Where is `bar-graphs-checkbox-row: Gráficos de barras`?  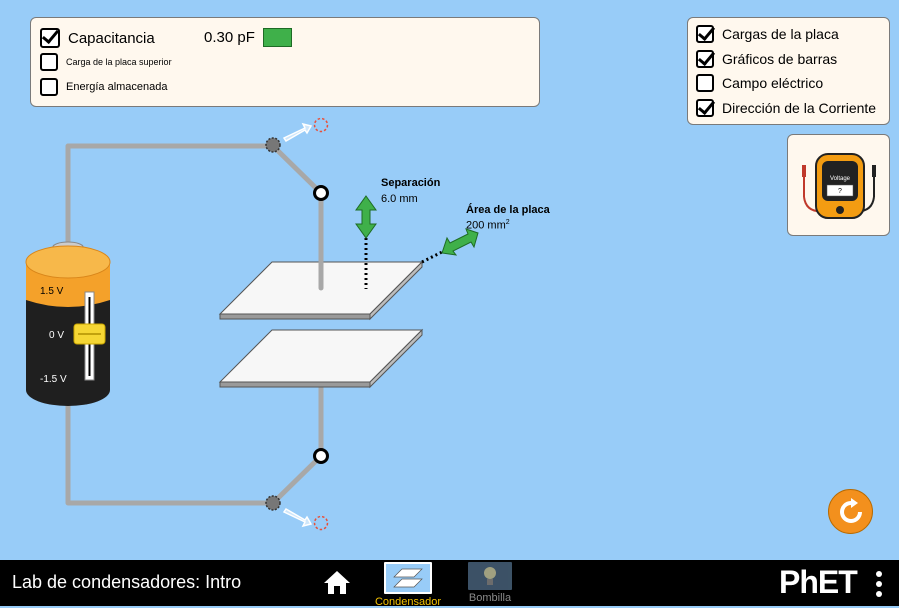 bar-graphs-checkbox-row: Gráficos de barras is located at coordinates (766, 59).